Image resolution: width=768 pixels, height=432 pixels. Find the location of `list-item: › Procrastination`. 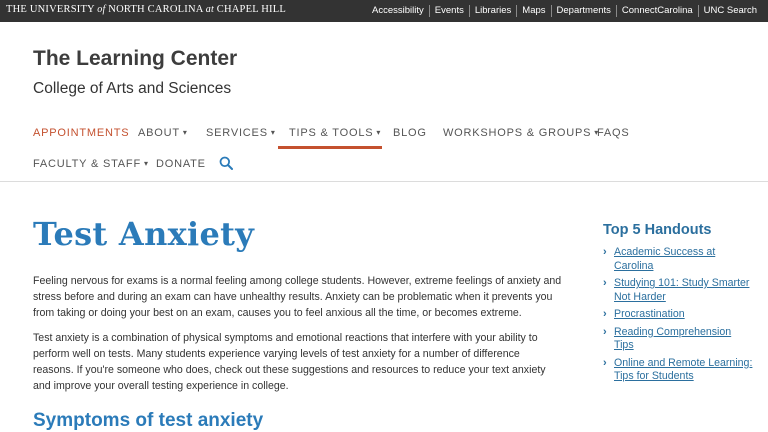

list-item: › Procrastination is located at coordinates (678, 315).